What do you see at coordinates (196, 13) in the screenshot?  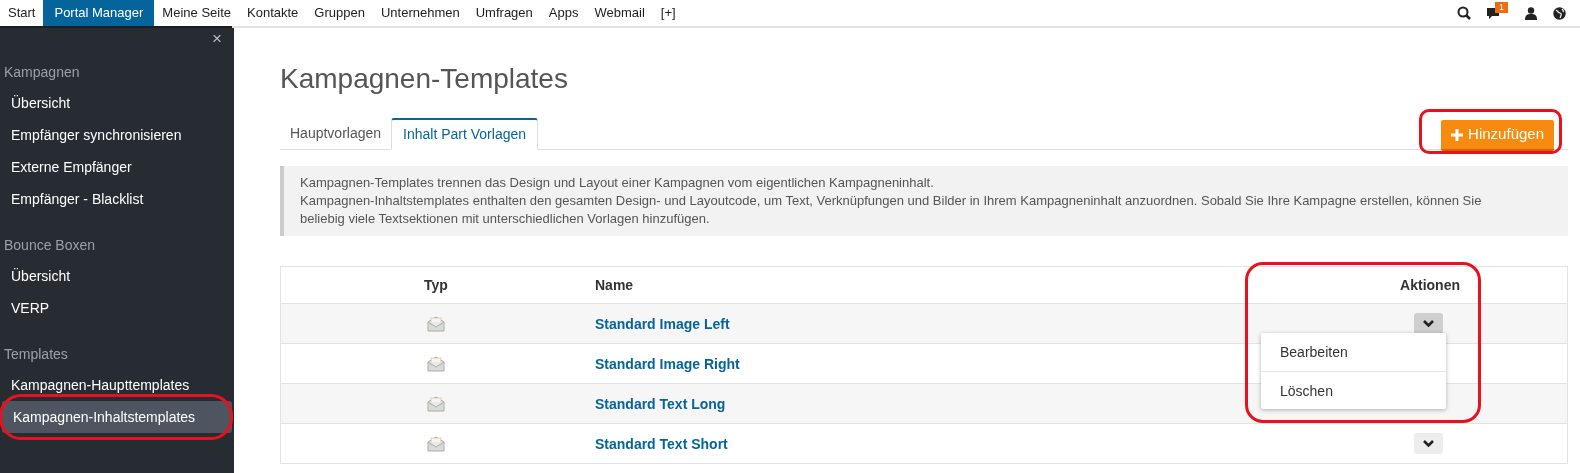 I see `nav-item: Meine Seite` at bounding box center [196, 13].